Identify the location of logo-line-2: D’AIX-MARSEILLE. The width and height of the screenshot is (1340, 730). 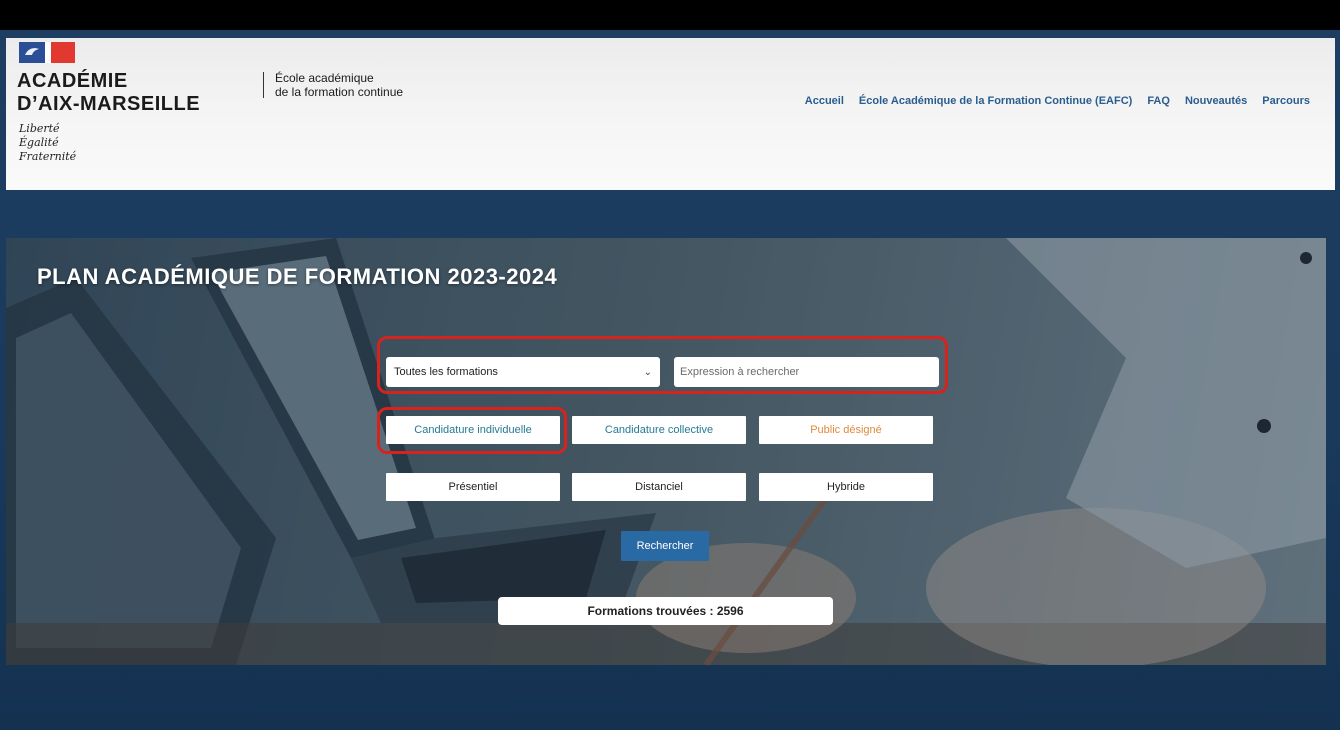
(109, 104).